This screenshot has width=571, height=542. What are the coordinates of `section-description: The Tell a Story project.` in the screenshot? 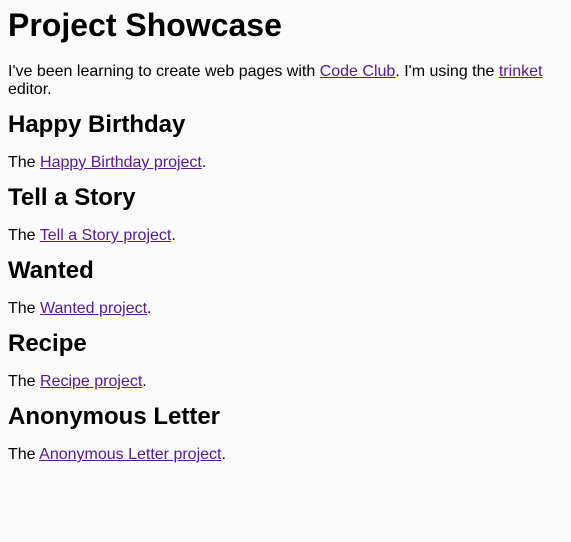 It's located at (285, 236).